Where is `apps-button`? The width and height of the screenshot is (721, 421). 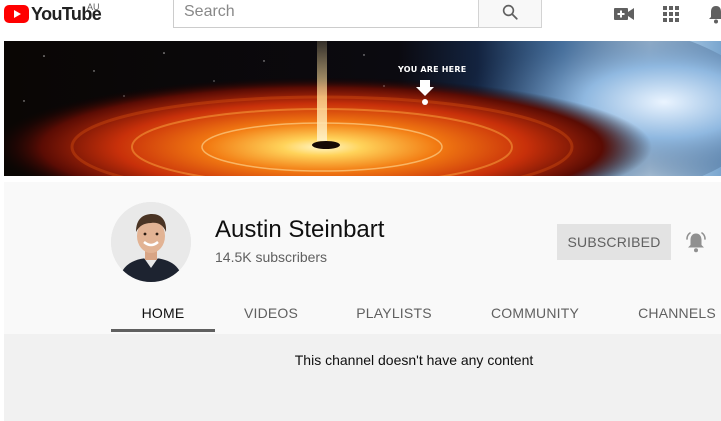 apps-button is located at coordinates (671, 14).